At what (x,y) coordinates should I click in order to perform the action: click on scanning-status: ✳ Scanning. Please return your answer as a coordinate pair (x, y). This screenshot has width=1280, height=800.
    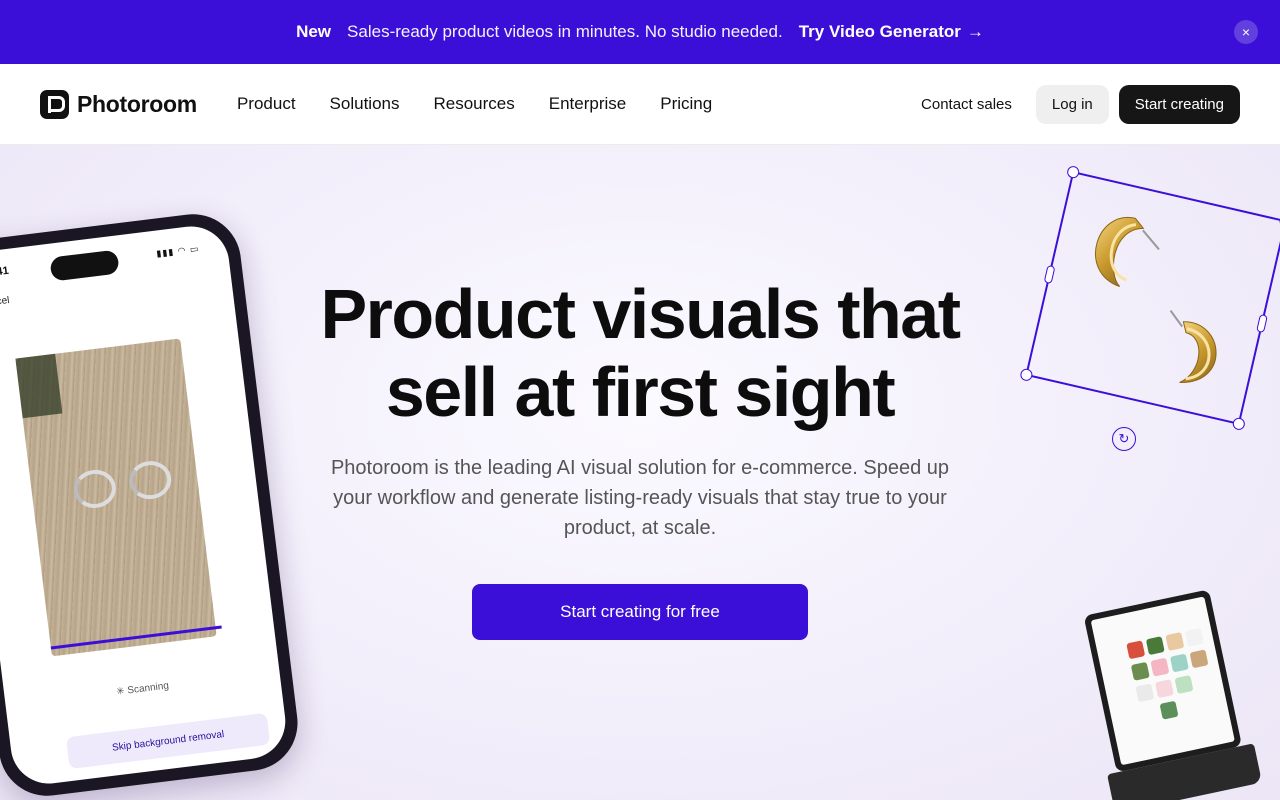
    Looking at the image, I should click on (142, 689).